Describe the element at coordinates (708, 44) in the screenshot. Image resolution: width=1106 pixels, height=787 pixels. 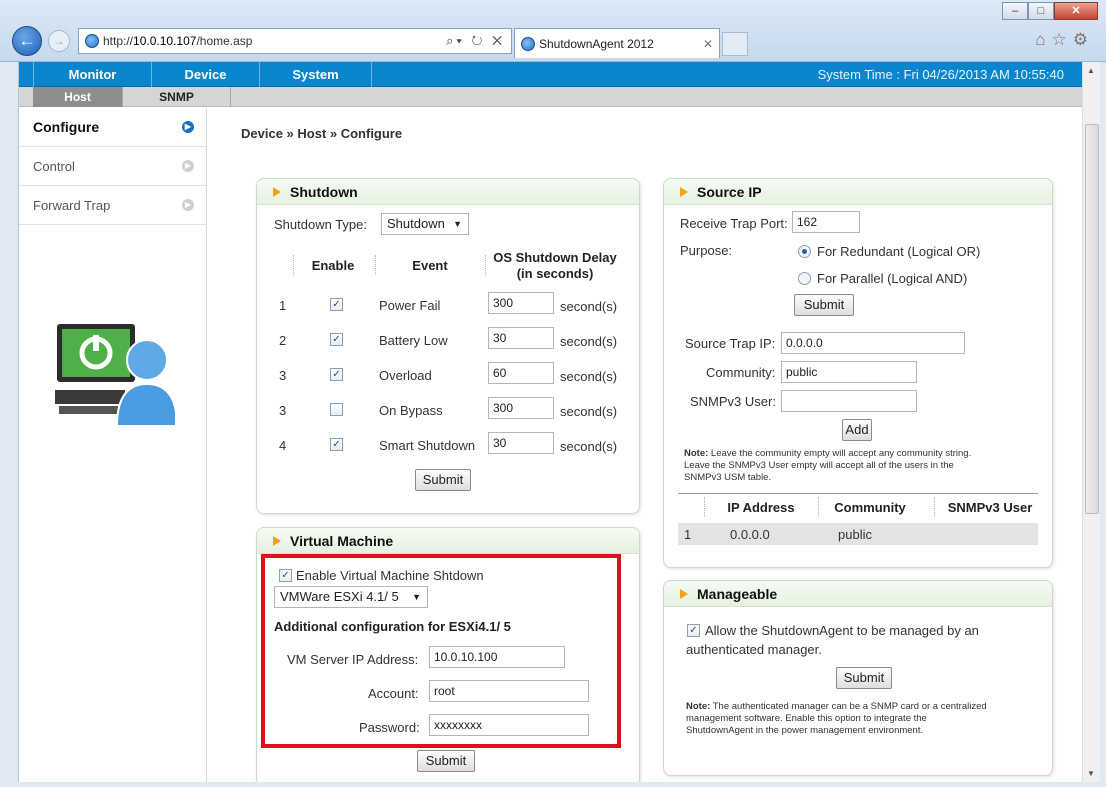
I see `tab-close-icon: ✕` at that location.